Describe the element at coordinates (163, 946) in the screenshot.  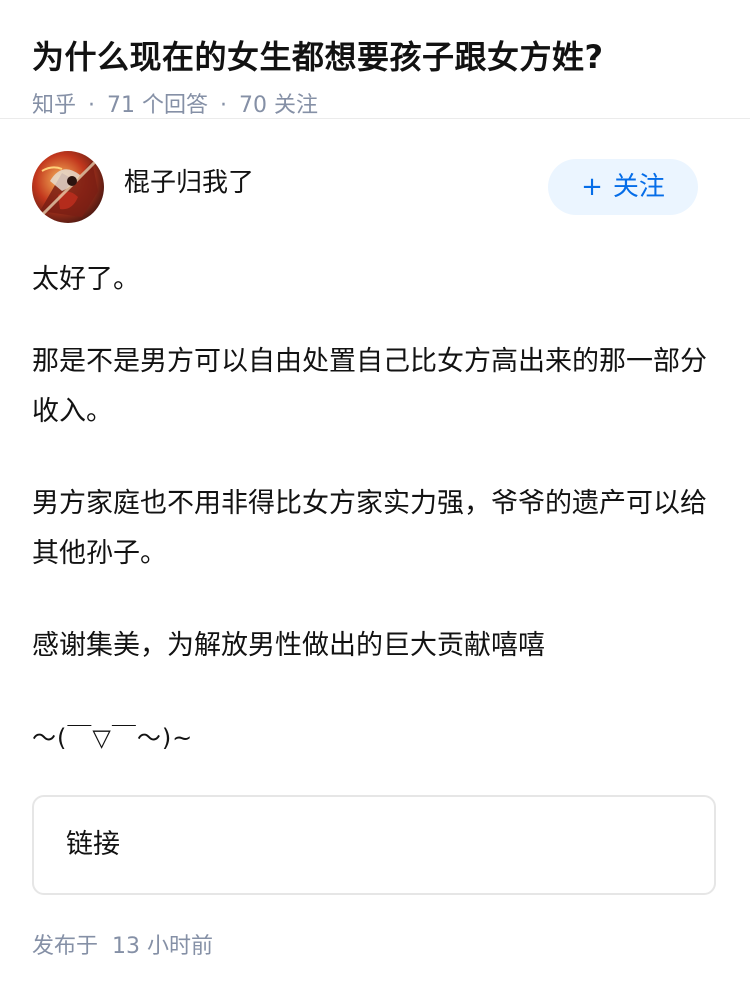
I see `publish-time: 13 小时前` at that location.